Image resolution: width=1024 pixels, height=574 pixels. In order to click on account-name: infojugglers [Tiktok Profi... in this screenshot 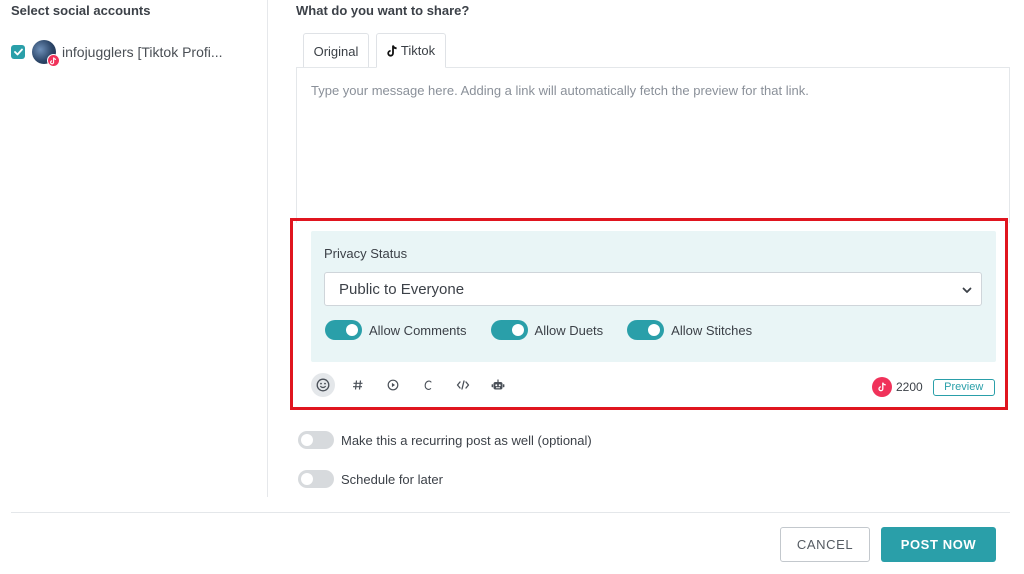, I will do `click(142, 52)`.